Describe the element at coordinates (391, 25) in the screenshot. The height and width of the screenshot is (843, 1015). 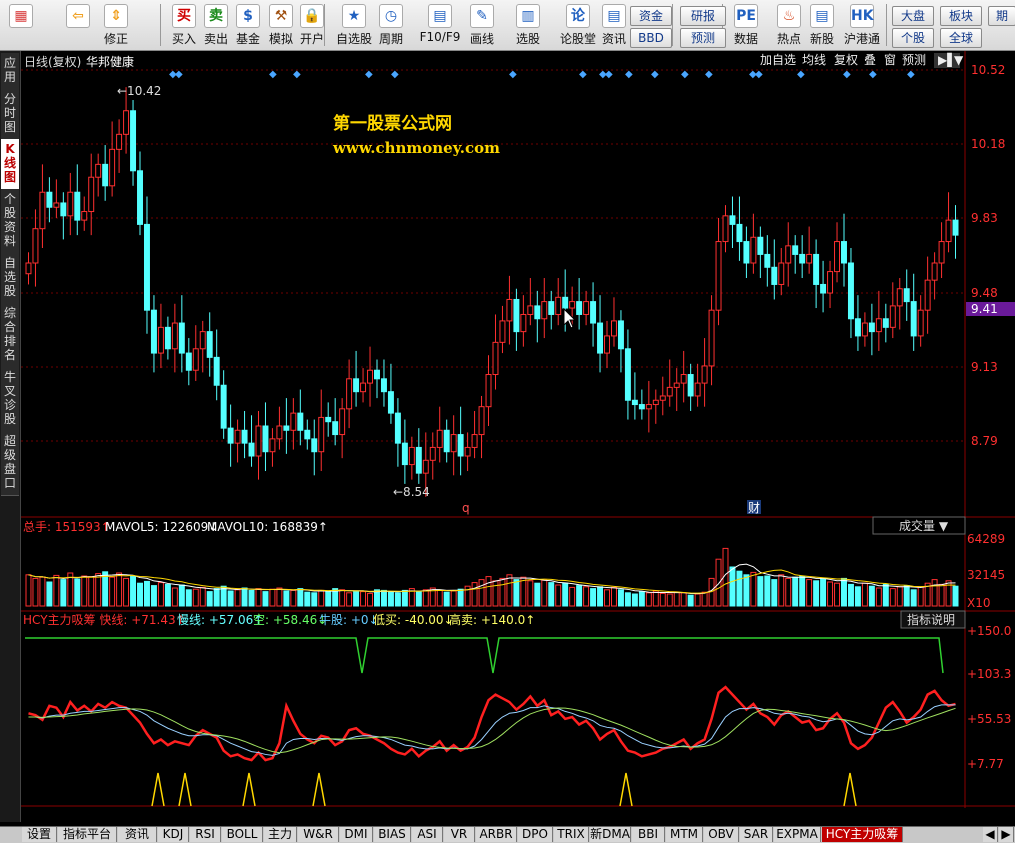
I see `toolbar-period-button: ◷ 周期` at that location.